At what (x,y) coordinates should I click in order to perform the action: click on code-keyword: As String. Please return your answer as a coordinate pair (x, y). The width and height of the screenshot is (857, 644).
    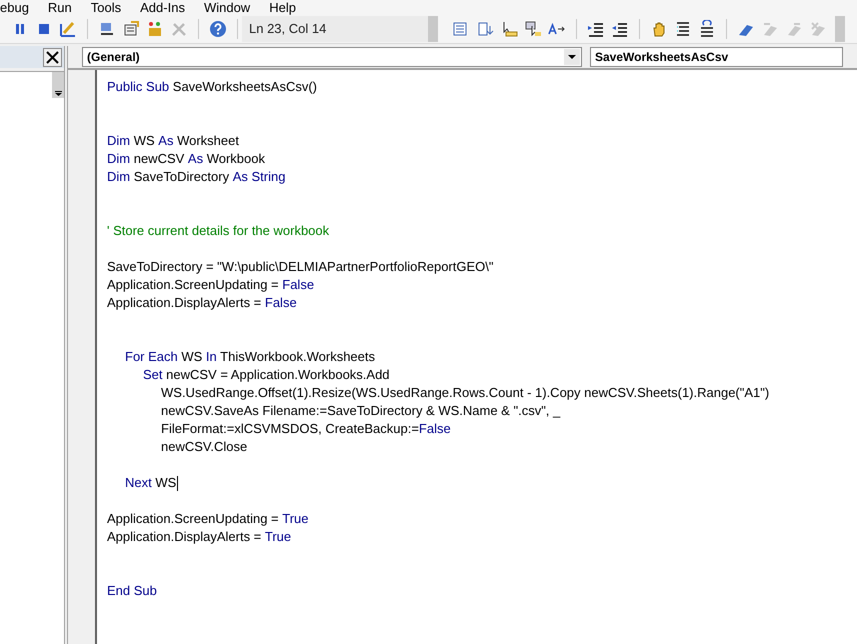
    Looking at the image, I should click on (259, 177).